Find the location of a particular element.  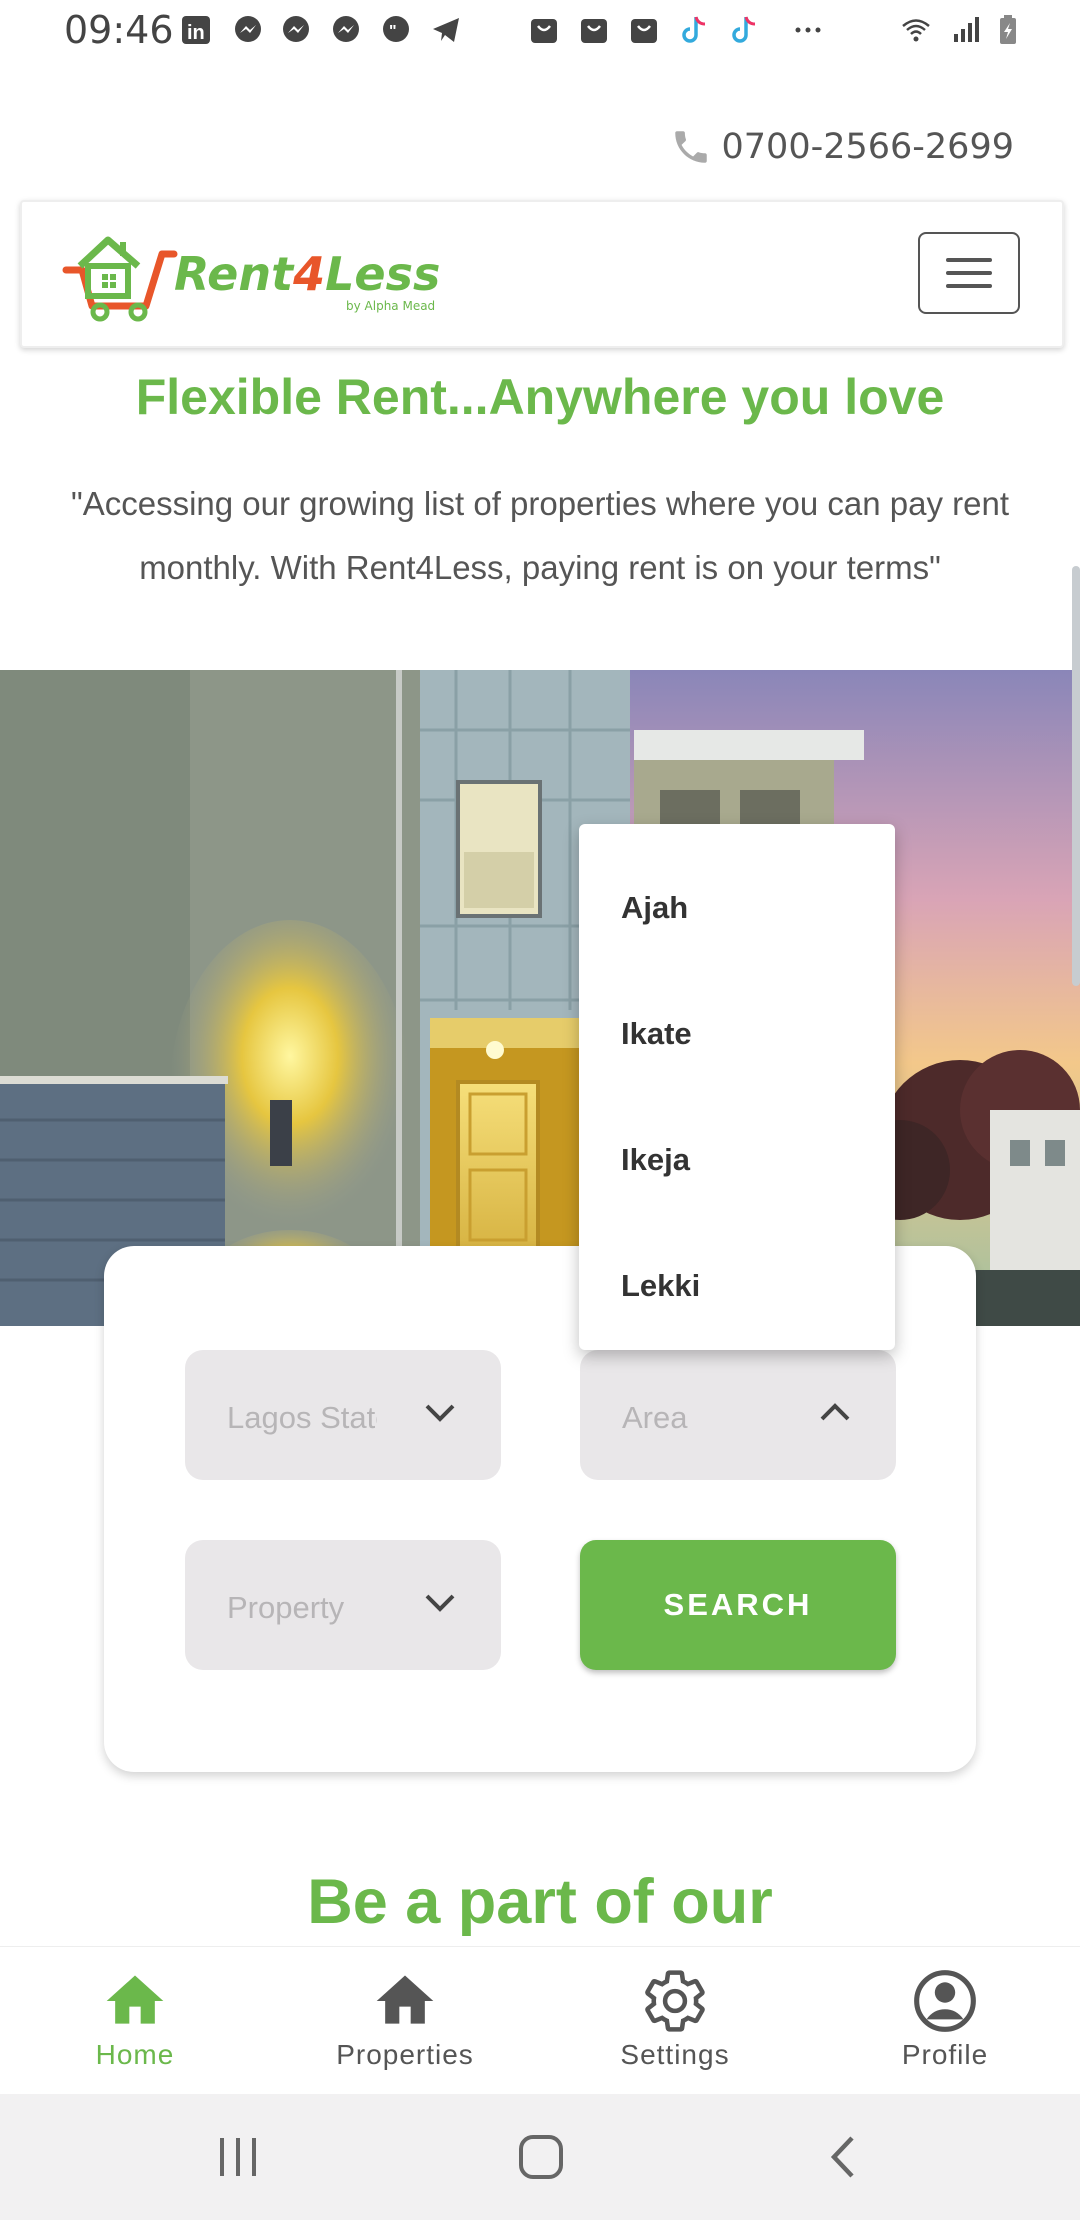

wifi-icon is located at coordinates (916, 30).